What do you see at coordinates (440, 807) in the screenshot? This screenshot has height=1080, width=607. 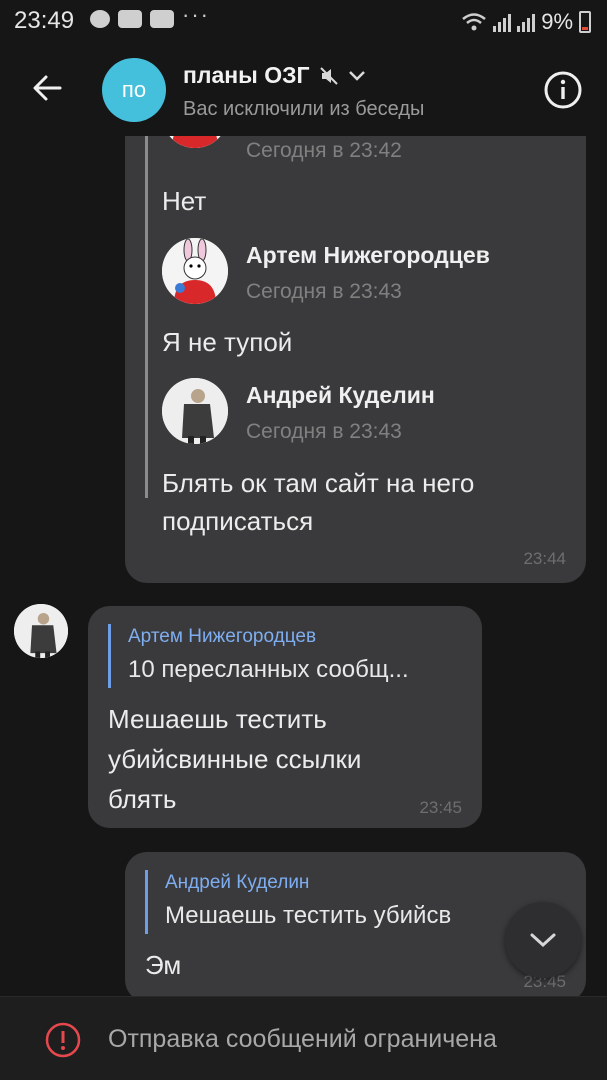 I see `message-time: 23:45` at bounding box center [440, 807].